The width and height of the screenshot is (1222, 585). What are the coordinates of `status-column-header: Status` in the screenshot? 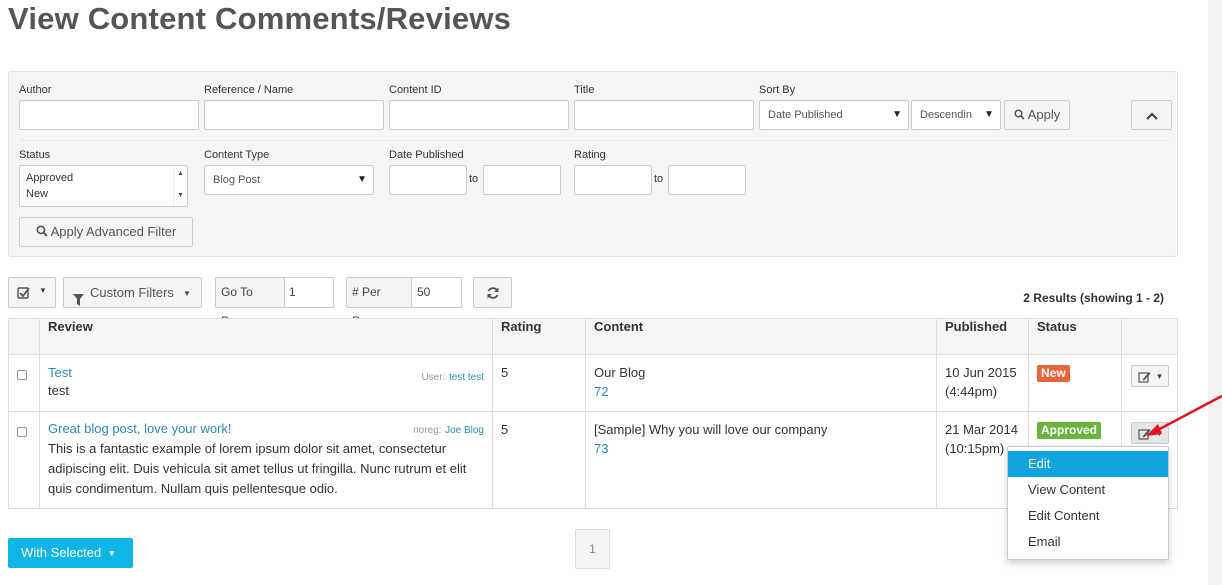 It's located at (1075, 336).